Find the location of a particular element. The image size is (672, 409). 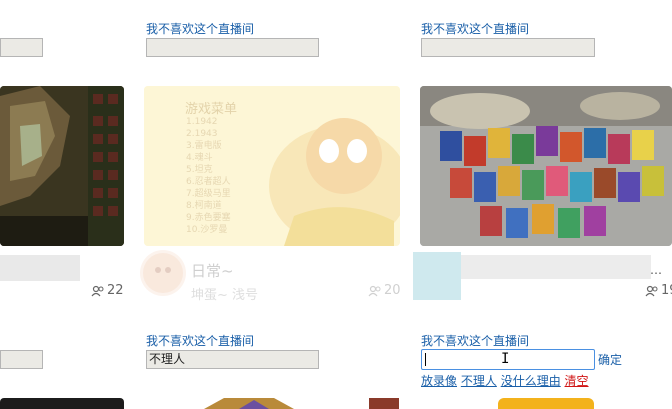

menu-item: 7.超级马里 is located at coordinates (208, 194).